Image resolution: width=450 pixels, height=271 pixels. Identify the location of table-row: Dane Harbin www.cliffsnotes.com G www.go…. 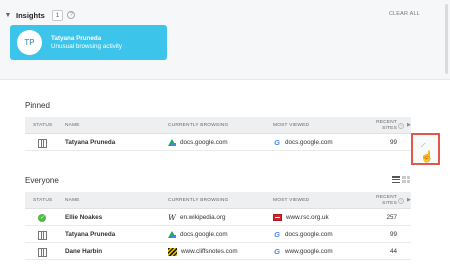
(218, 251).